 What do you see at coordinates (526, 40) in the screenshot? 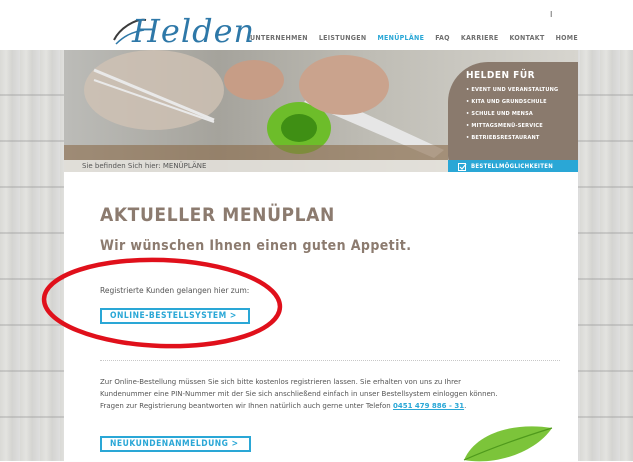
I see `nav-item-kontakt: KONTAKT` at bounding box center [526, 40].